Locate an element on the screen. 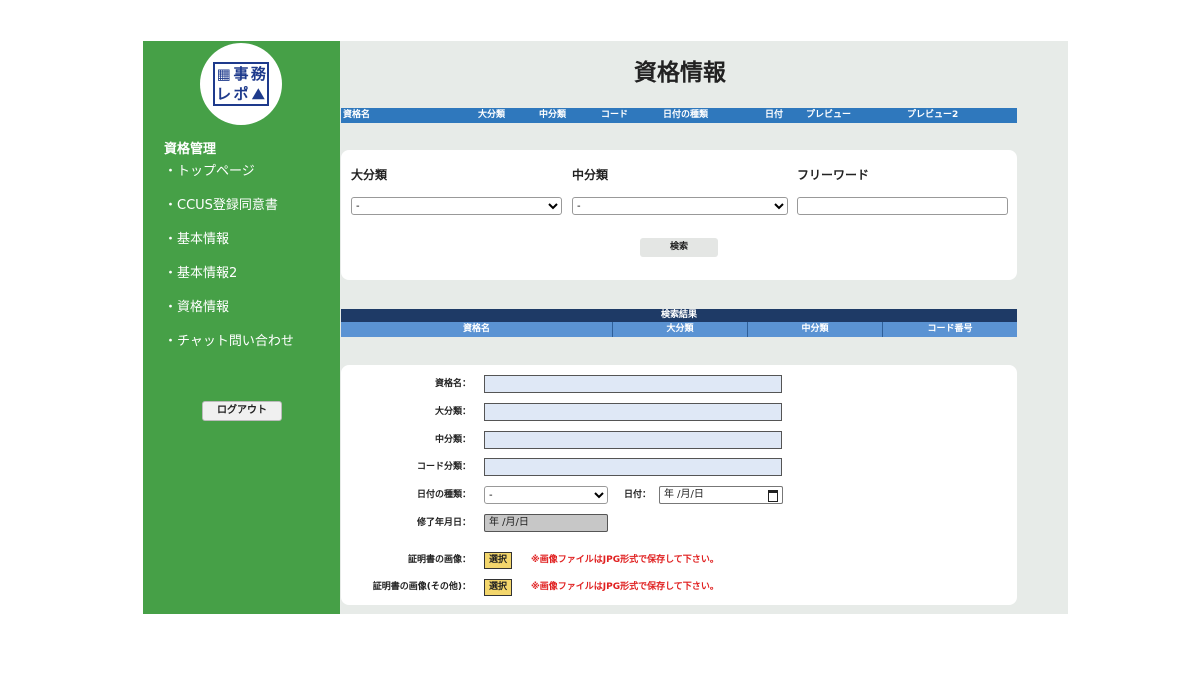  freeword-input is located at coordinates (902, 206).